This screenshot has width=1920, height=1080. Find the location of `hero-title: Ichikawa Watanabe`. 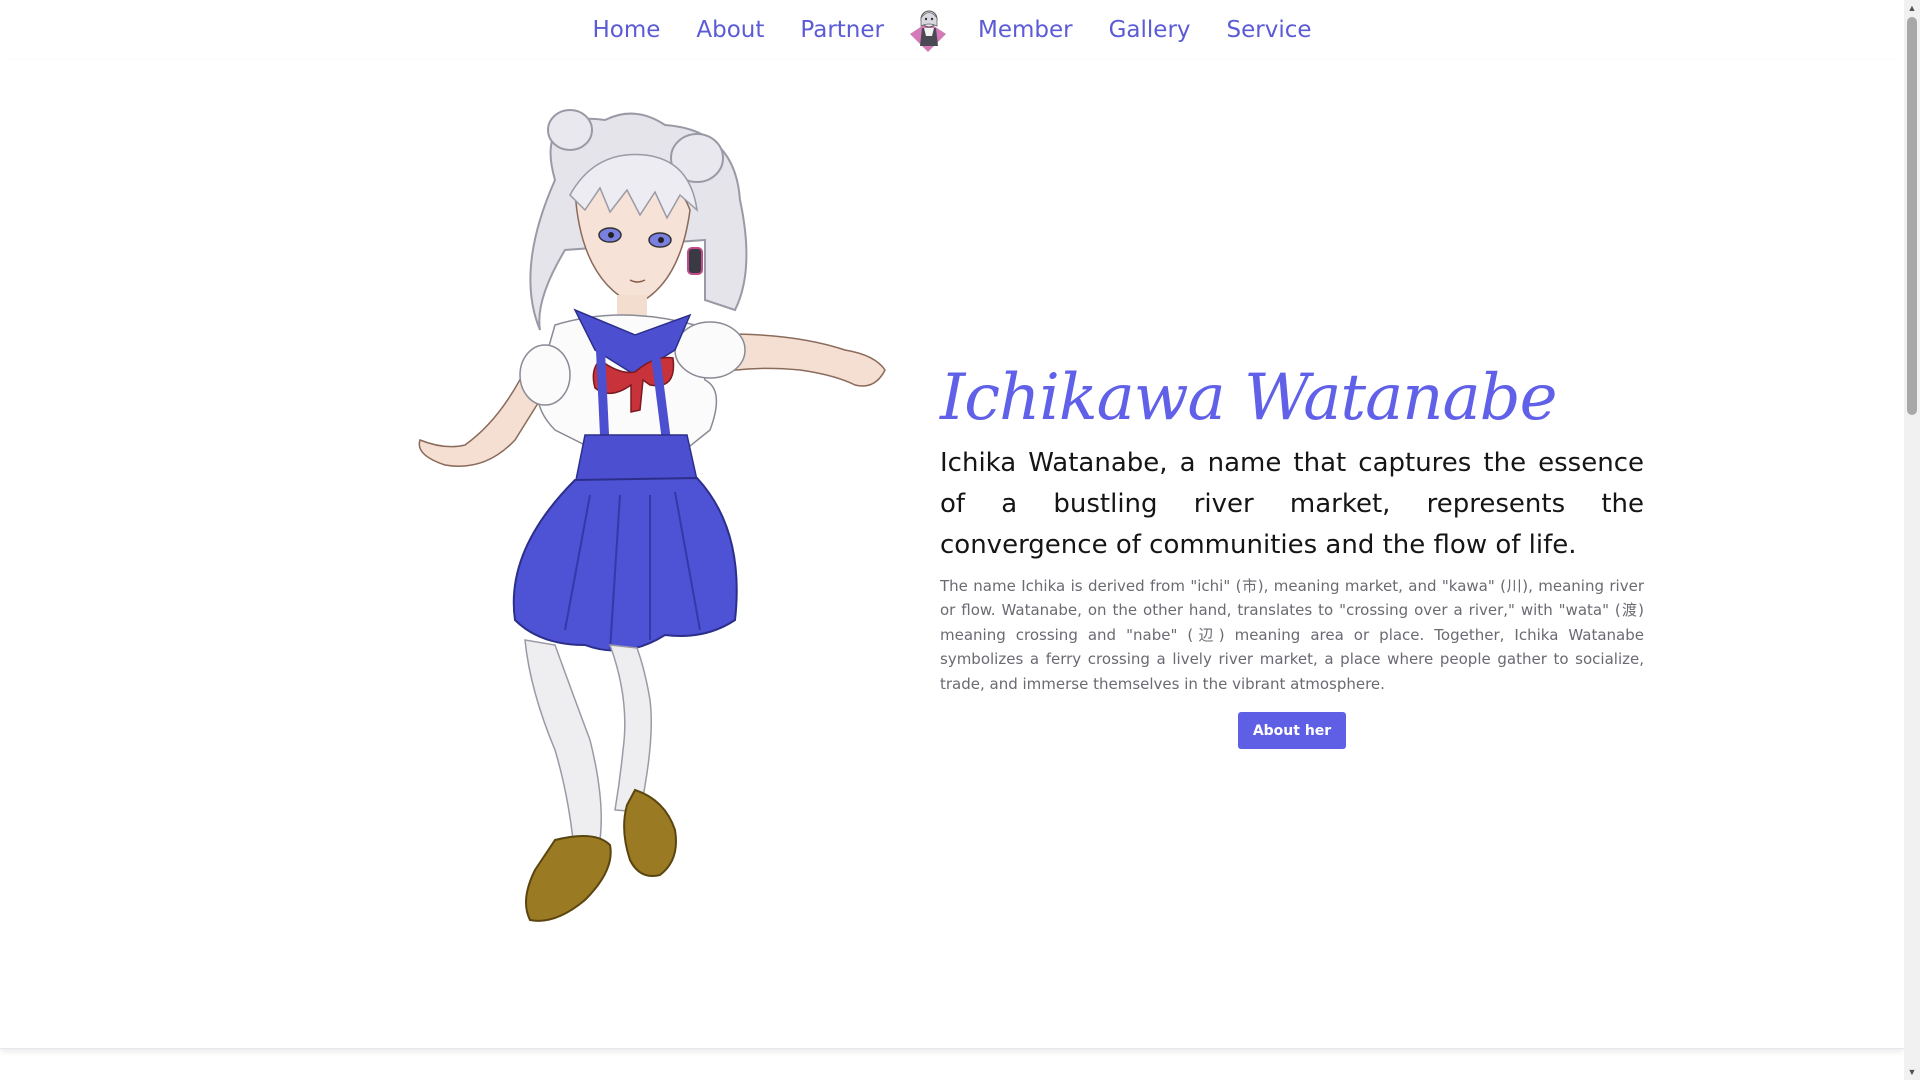

hero-title: Ichikawa Watanabe is located at coordinates (1249, 398).